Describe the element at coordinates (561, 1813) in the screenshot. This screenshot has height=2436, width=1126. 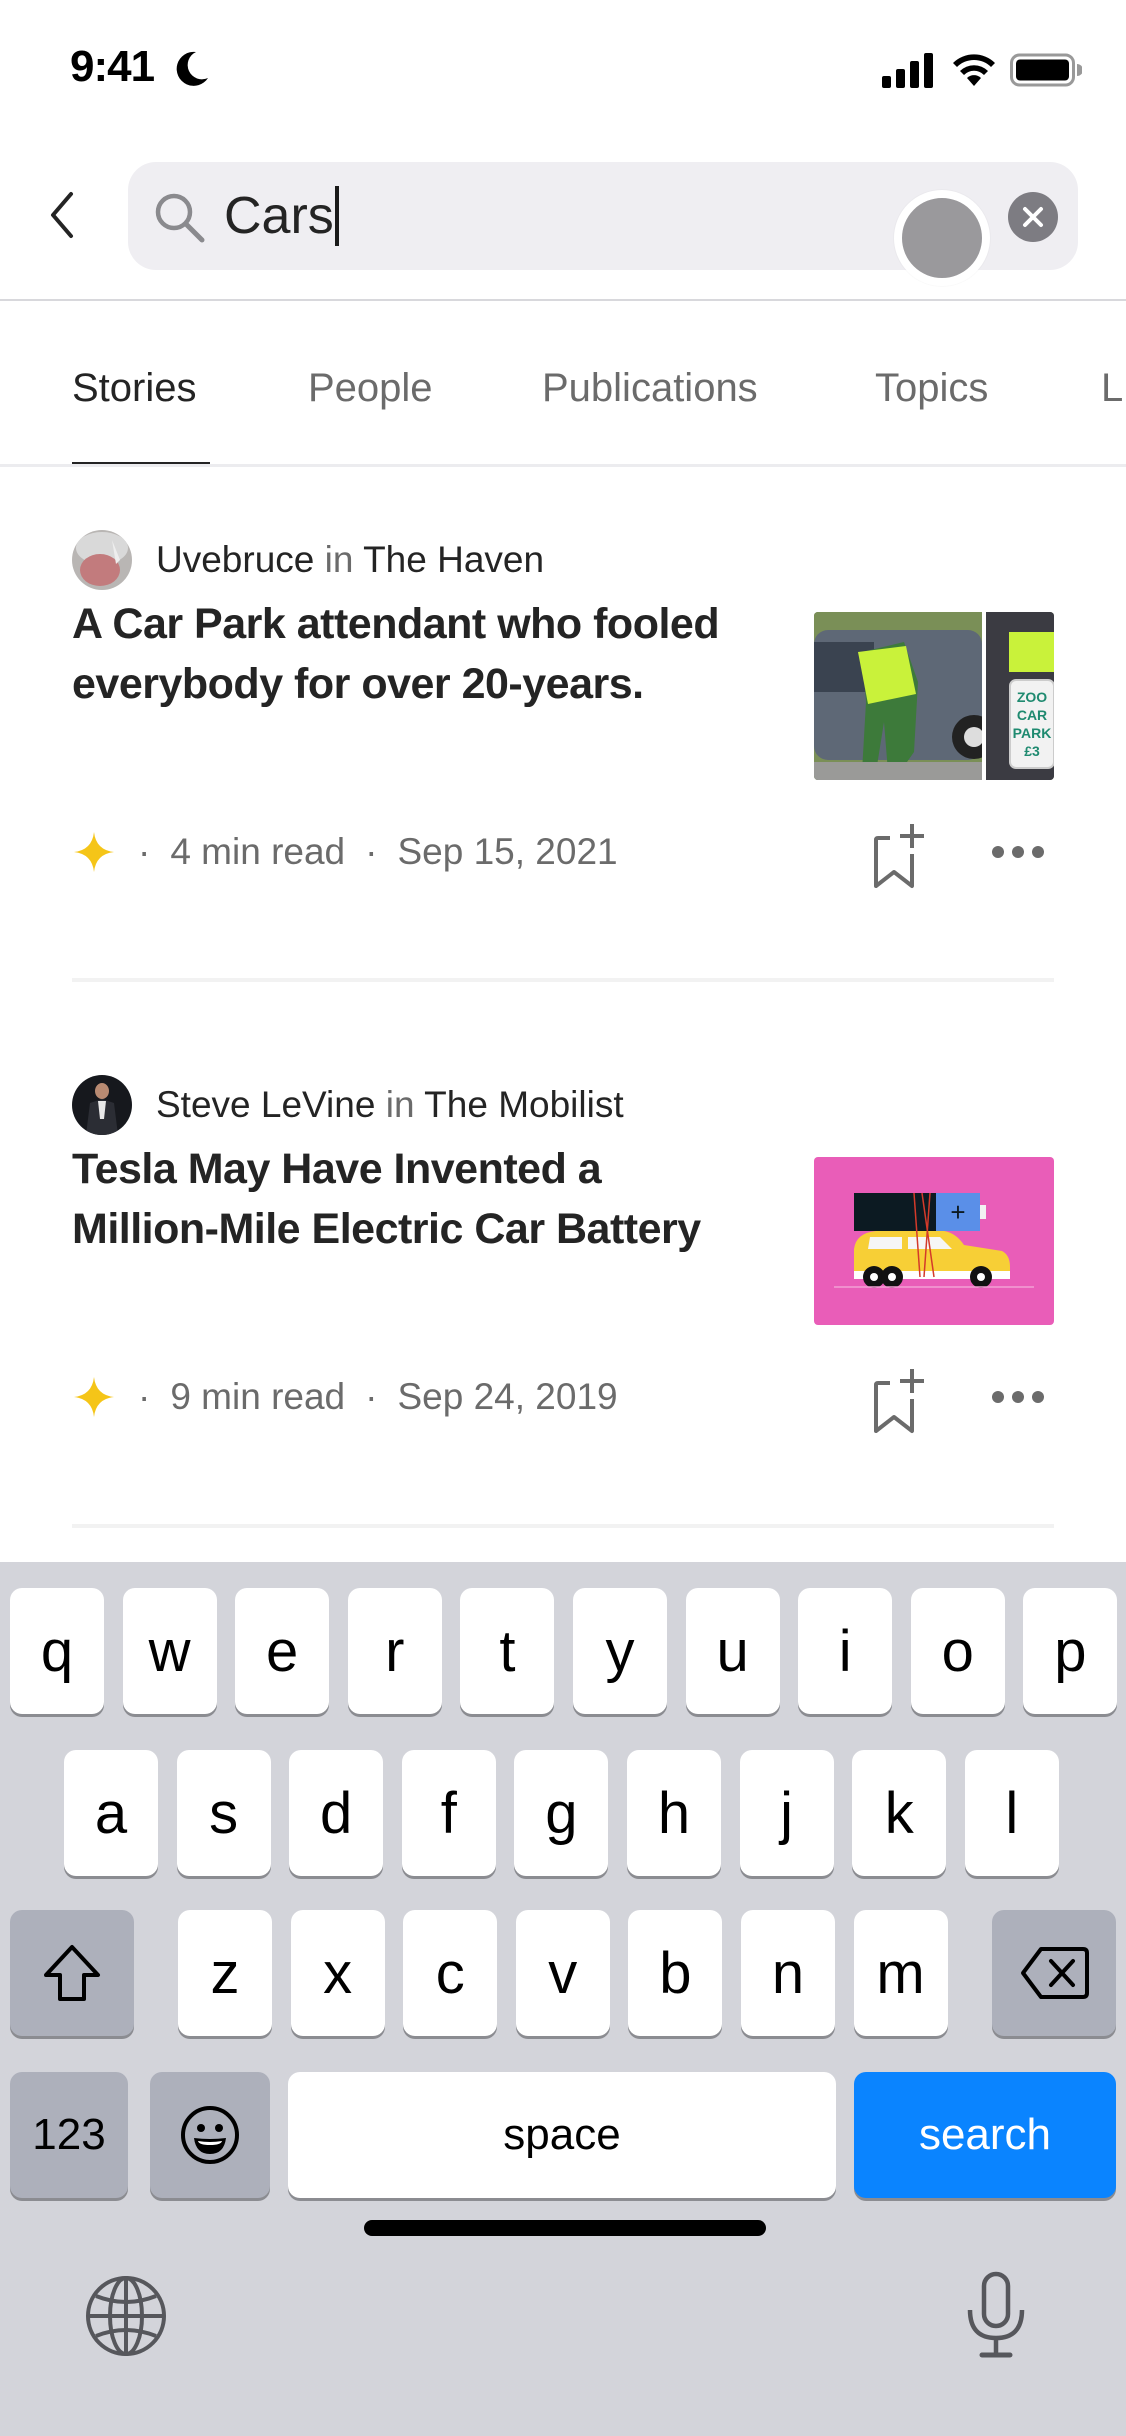
I see `key-g: g` at that location.